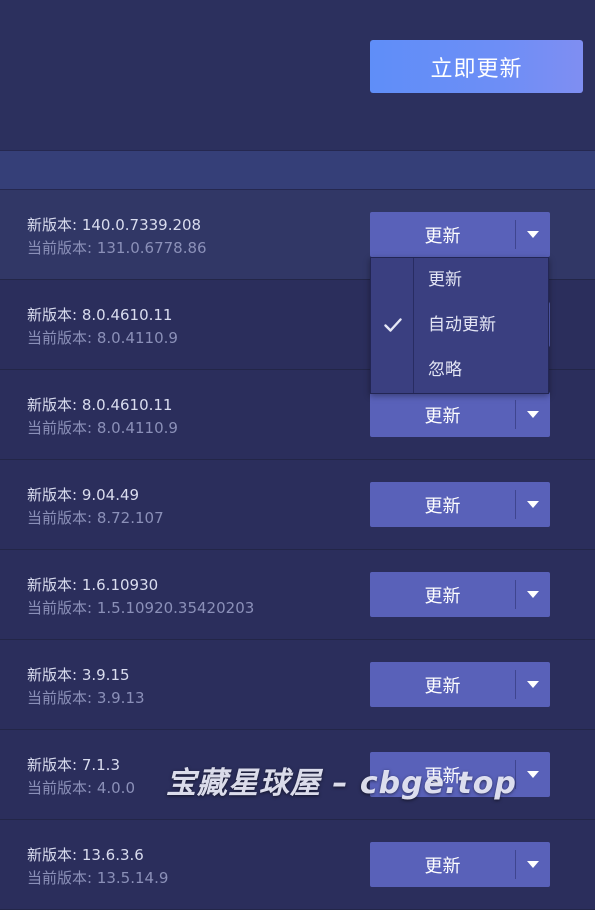  Describe the element at coordinates (81, 788) in the screenshot. I see `current-version-text: 当前版本: 4.0.0` at that location.